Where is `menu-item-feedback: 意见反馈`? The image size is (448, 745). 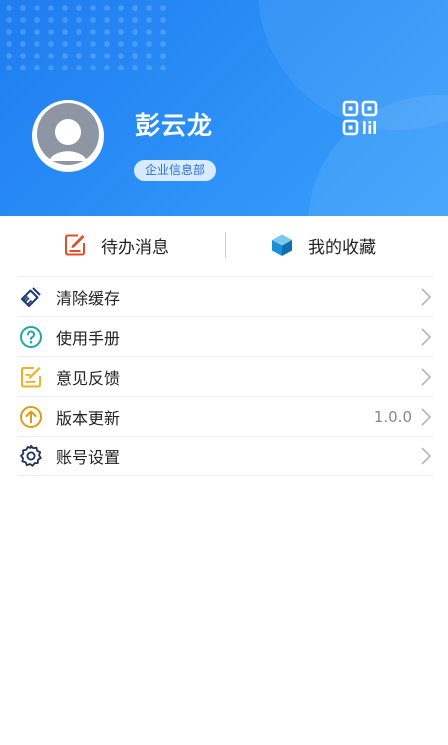 menu-item-feedback: 意见反馈 is located at coordinates (226, 376).